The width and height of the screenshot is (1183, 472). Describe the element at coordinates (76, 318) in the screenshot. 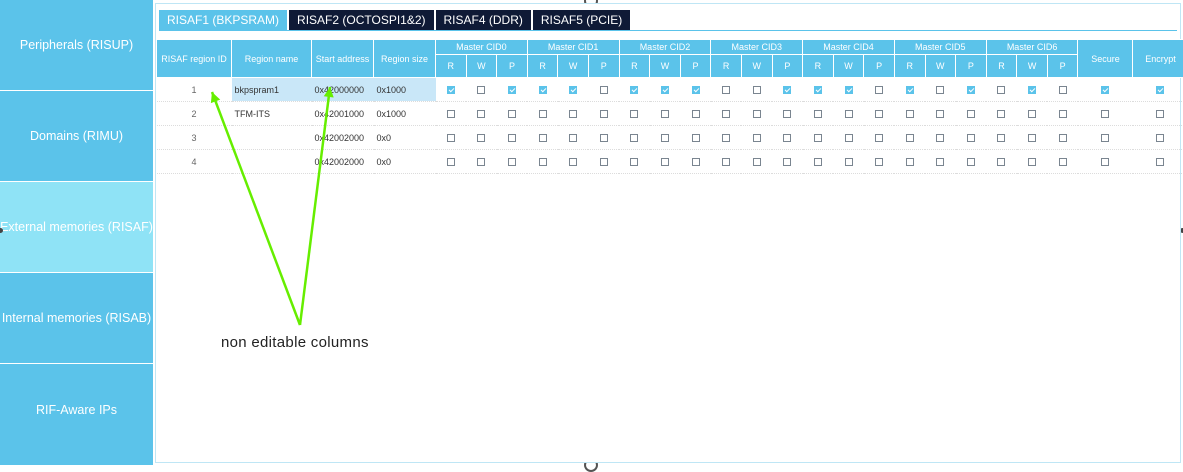

I see `sidebar-item-internal-memories: Internal memories (RISAB)` at that location.